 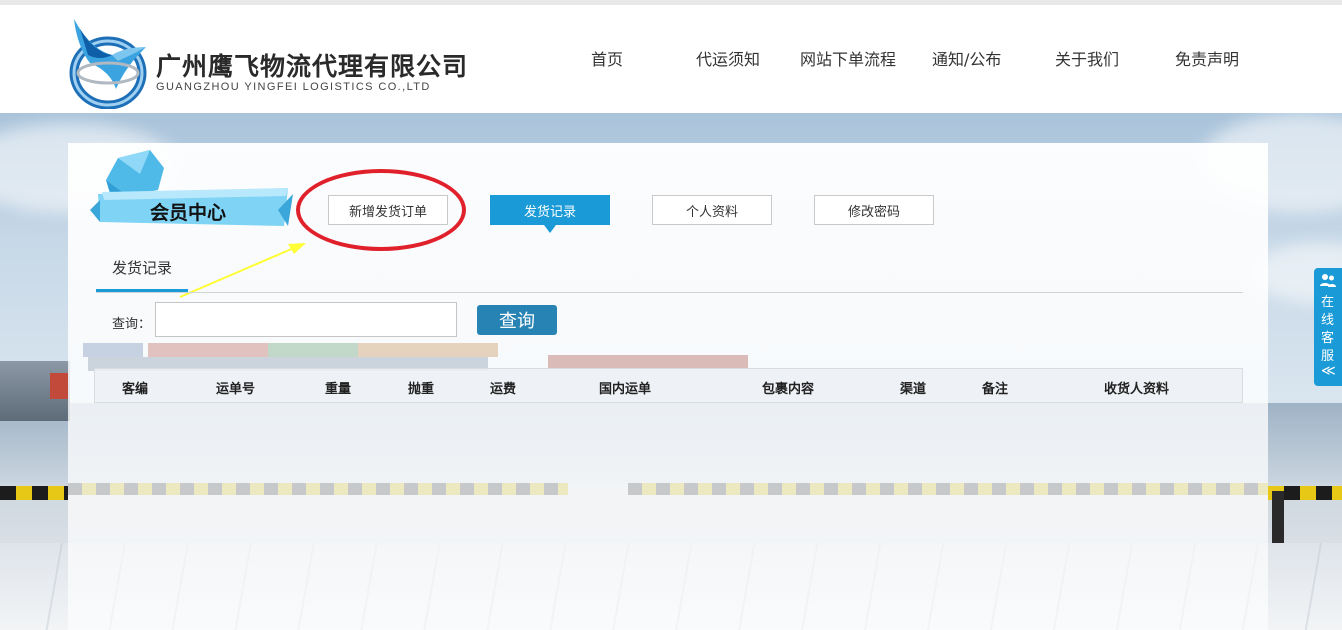 What do you see at coordinates (142, 267) in the screenshot?
I see `subtab-shipping-records: 发货记录` at bounding box center [142, 267].